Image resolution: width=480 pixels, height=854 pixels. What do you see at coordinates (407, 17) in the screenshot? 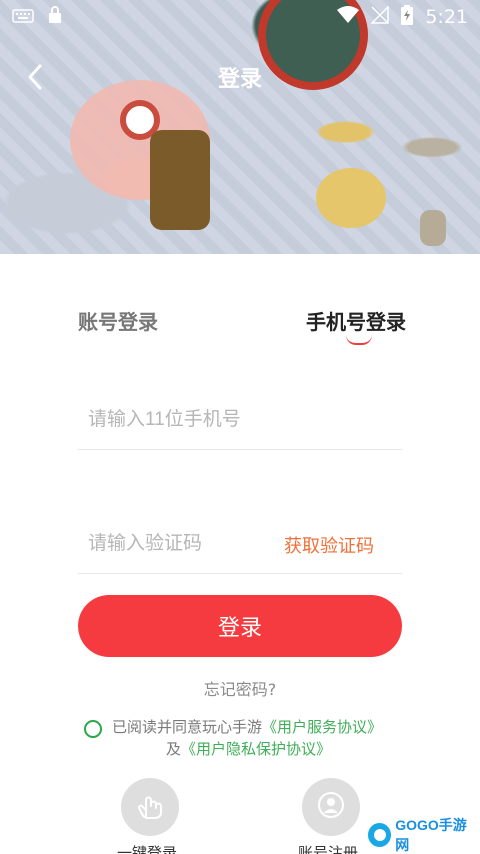
I see `battery-icon` at bounding box center [407, 17].